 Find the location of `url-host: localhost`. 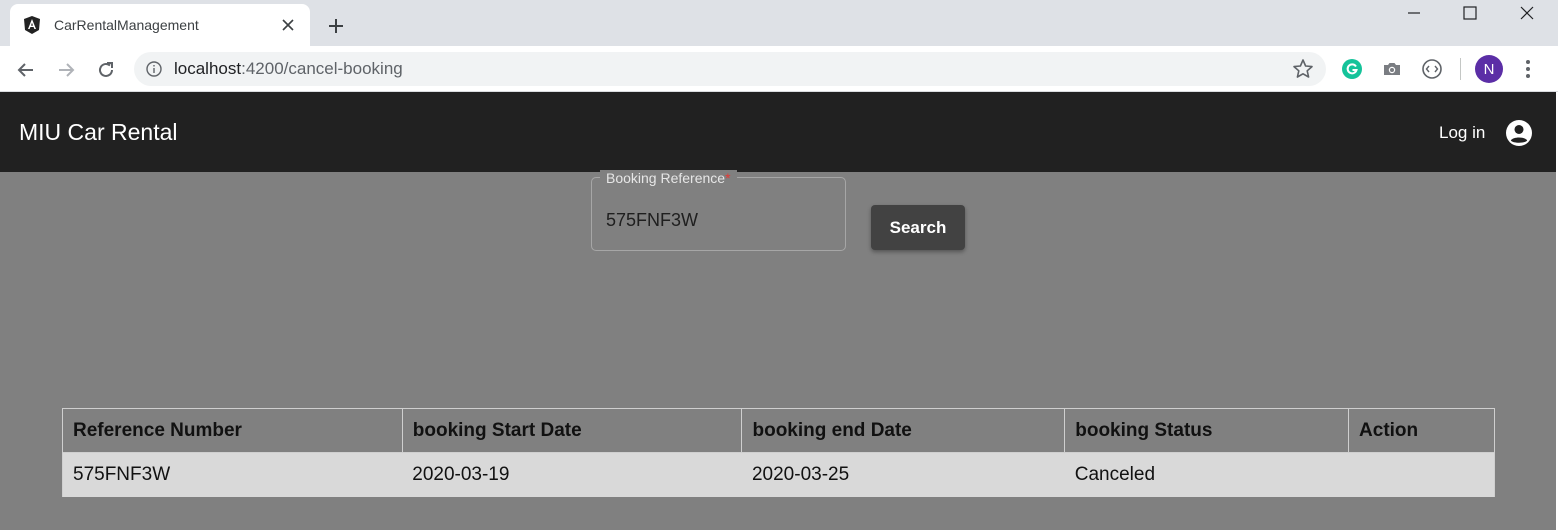

url-host: localhost is located at coordinates (208, 68).